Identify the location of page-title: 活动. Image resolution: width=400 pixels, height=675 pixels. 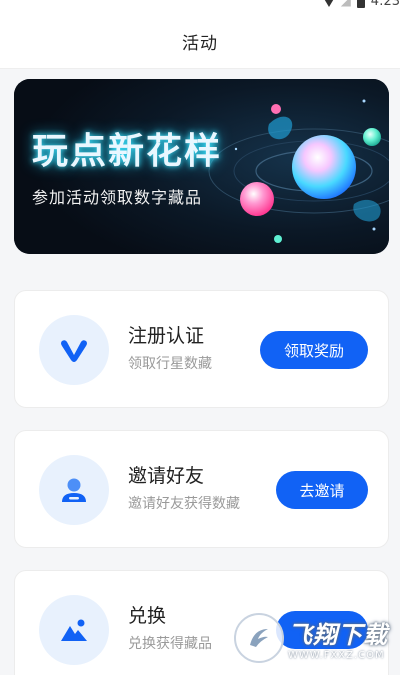
(200, 43).